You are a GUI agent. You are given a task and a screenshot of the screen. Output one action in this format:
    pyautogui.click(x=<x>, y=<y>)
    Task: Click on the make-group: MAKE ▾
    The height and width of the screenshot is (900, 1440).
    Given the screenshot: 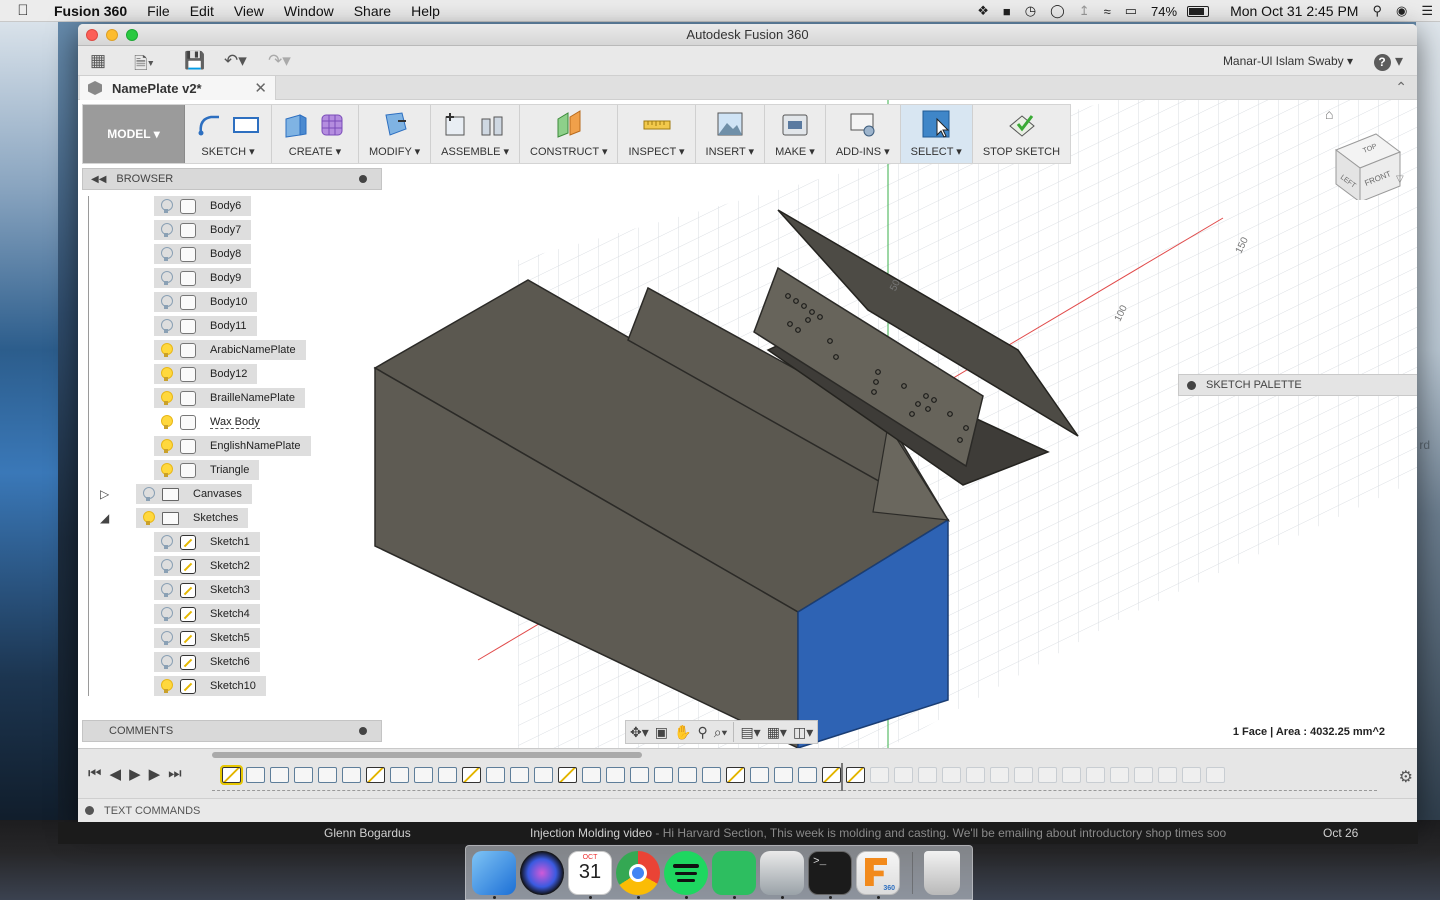 What is the action you would take?
    pyautogui.click(x=795, y=134)
    